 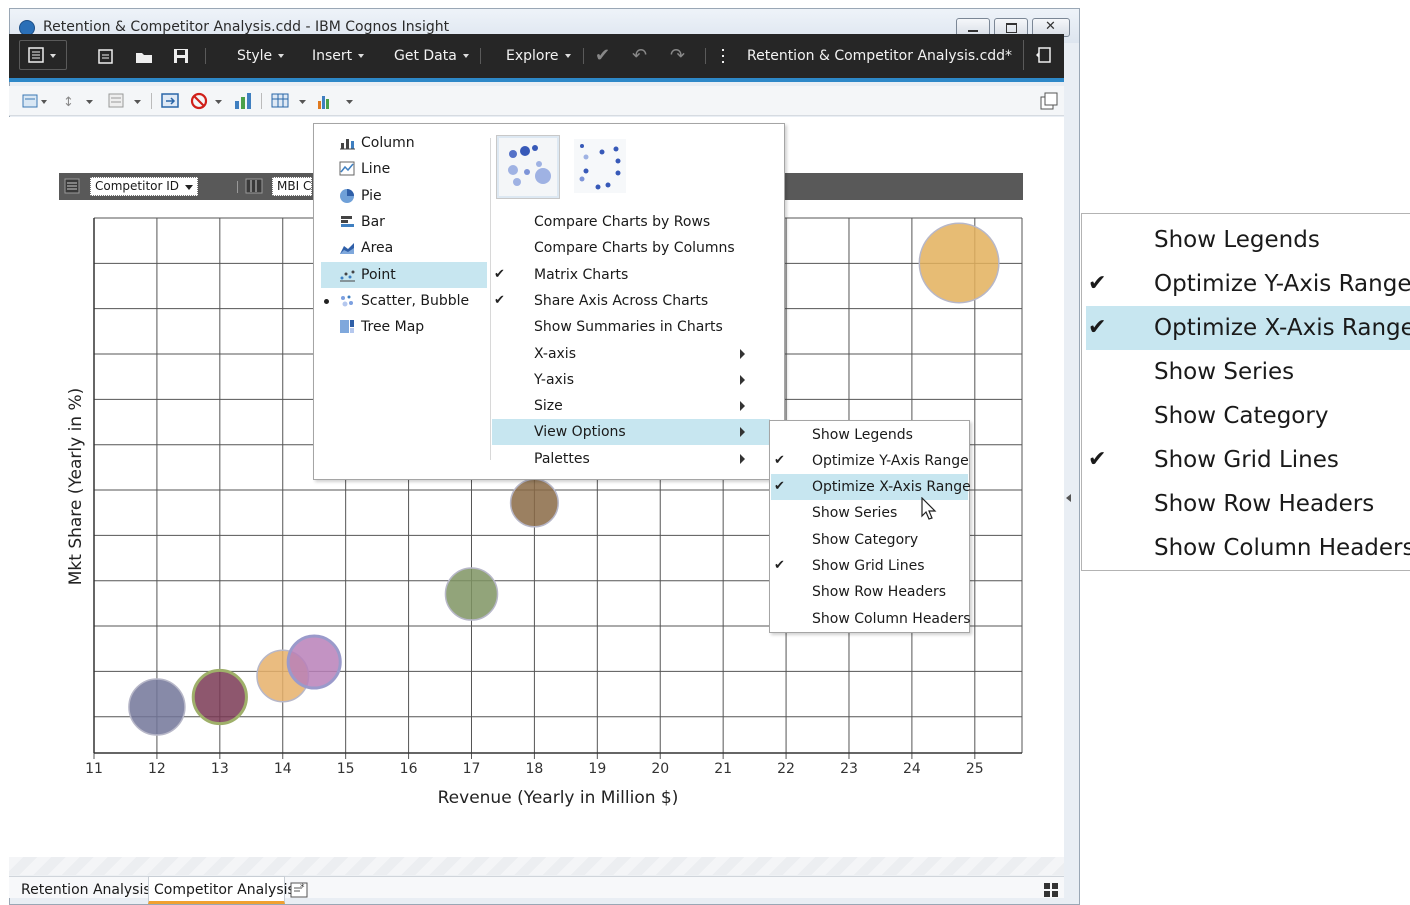 I want to click on scatter-chart-style-button, so click(x=600, y=167).